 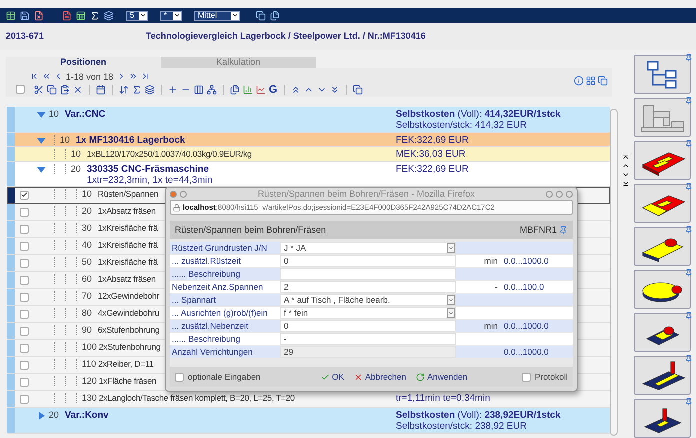 What do you see at coordinates (261, 89) in the screenshot?
I see `line-chart-icon` at bounding box center [261, 89].